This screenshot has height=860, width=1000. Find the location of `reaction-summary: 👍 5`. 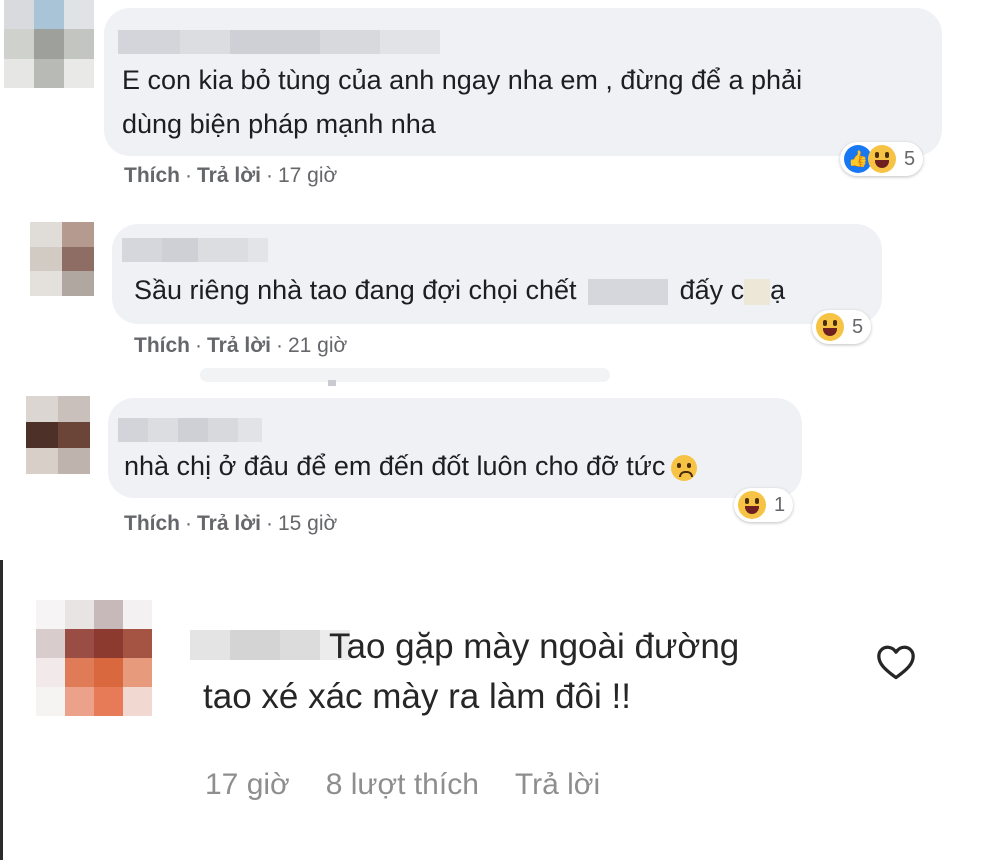

reaction-summary: 👍 5 is located at coordinates (882, 159).